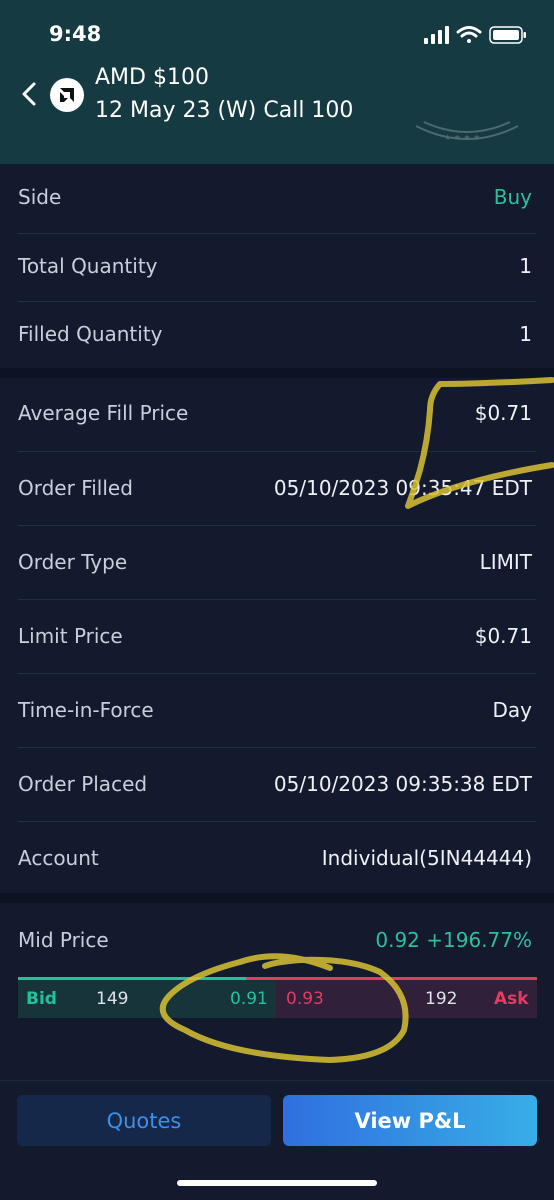 The height and width of the screenshot is (1200, 554). I want to click on wifi-icon, so click(469, 34).